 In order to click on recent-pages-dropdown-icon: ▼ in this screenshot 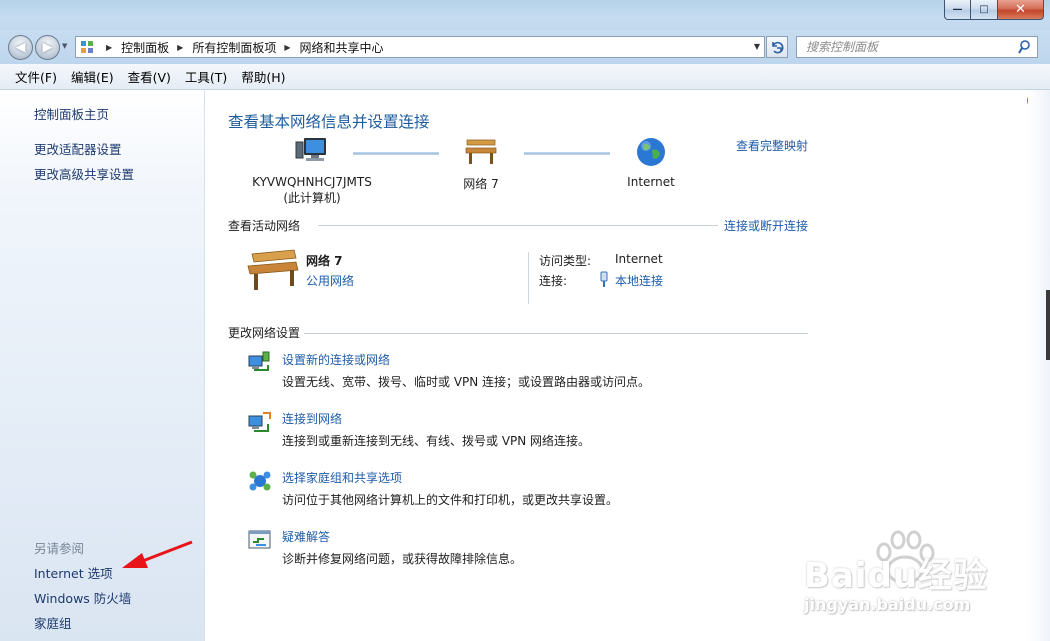, I will do `click(64, 46)`.